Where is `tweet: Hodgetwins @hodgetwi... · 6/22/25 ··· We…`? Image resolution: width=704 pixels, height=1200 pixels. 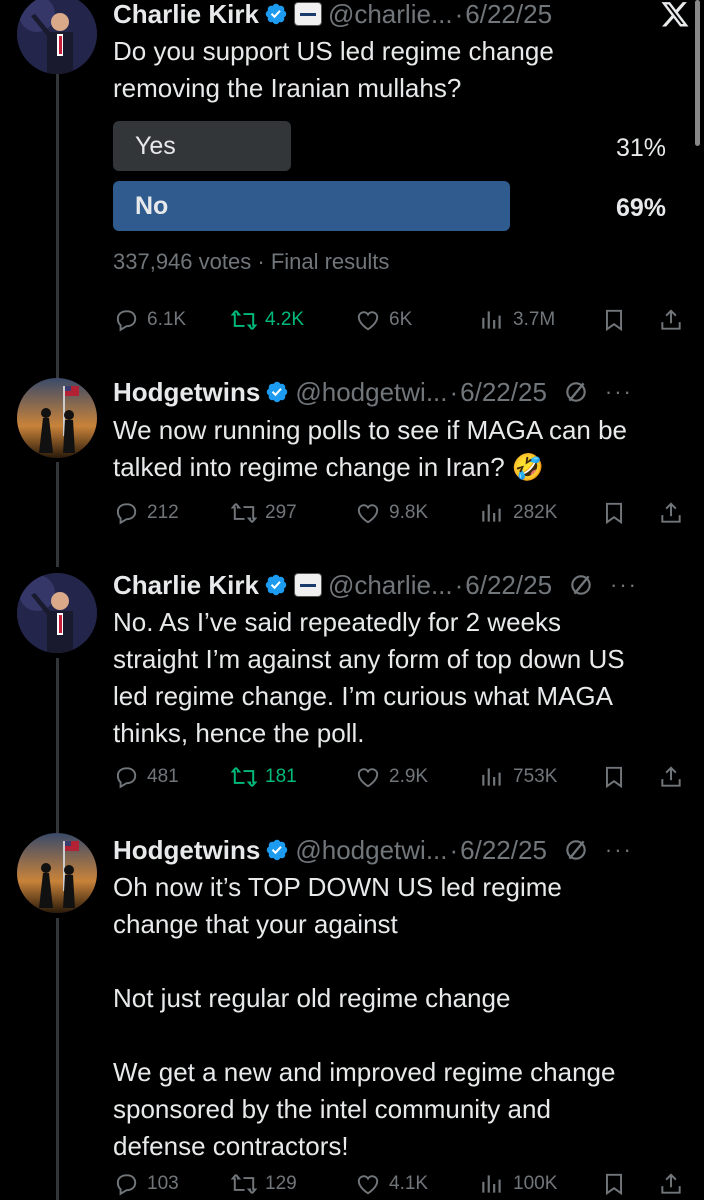
tweet: Hodgetwins @hodgetwi... · 6/22/25 ··· We… is located at coordinates (352, 450).